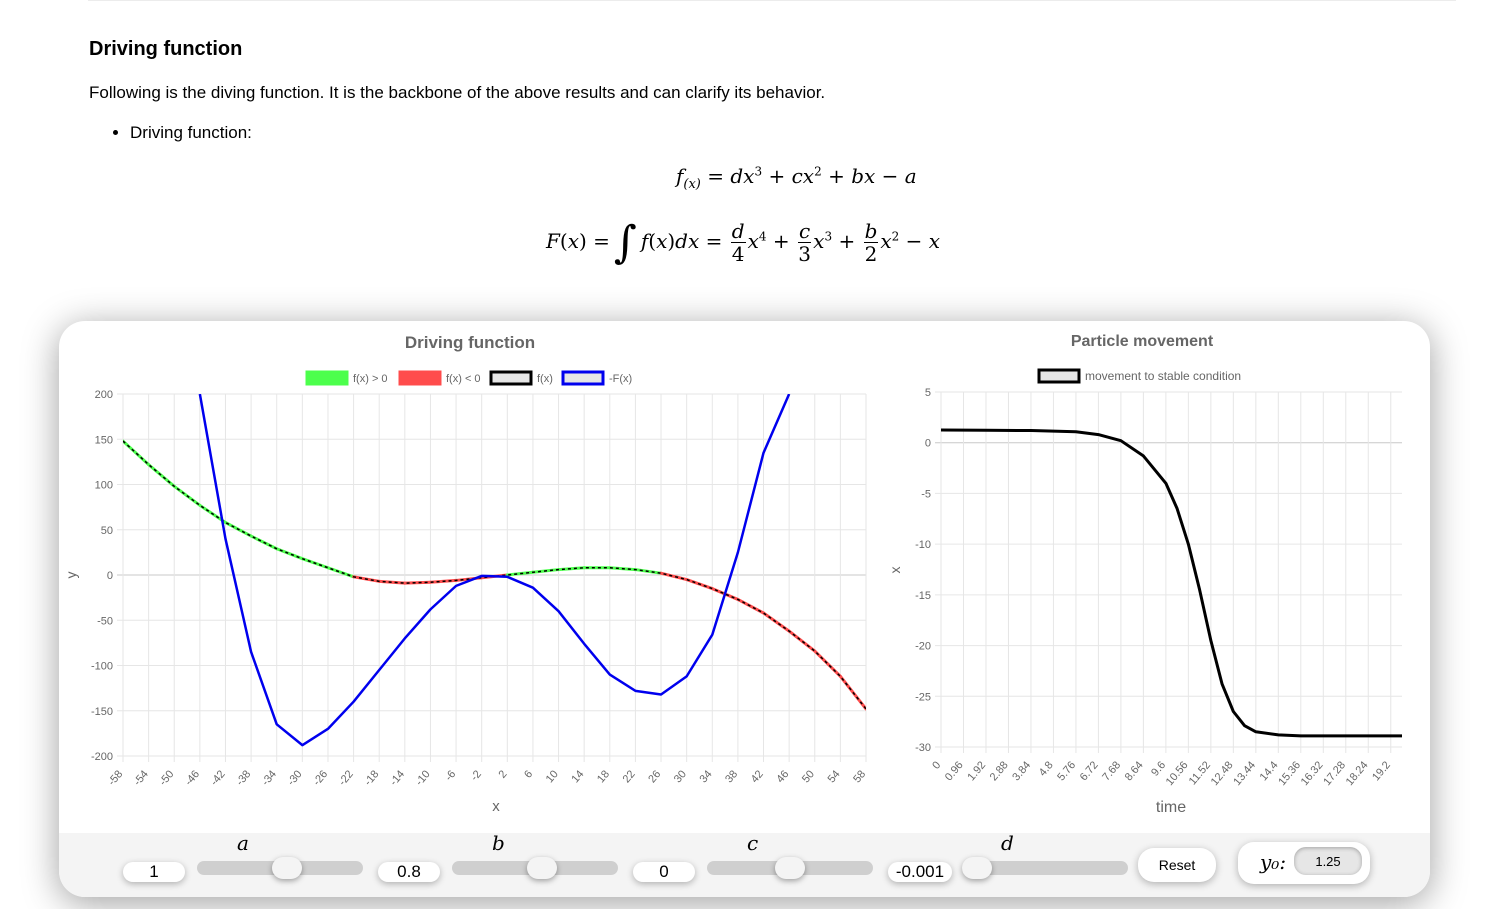  Describe the element at coordinates (104, 395) in the screenshot. I see `y-tick-label: 200` at that location.